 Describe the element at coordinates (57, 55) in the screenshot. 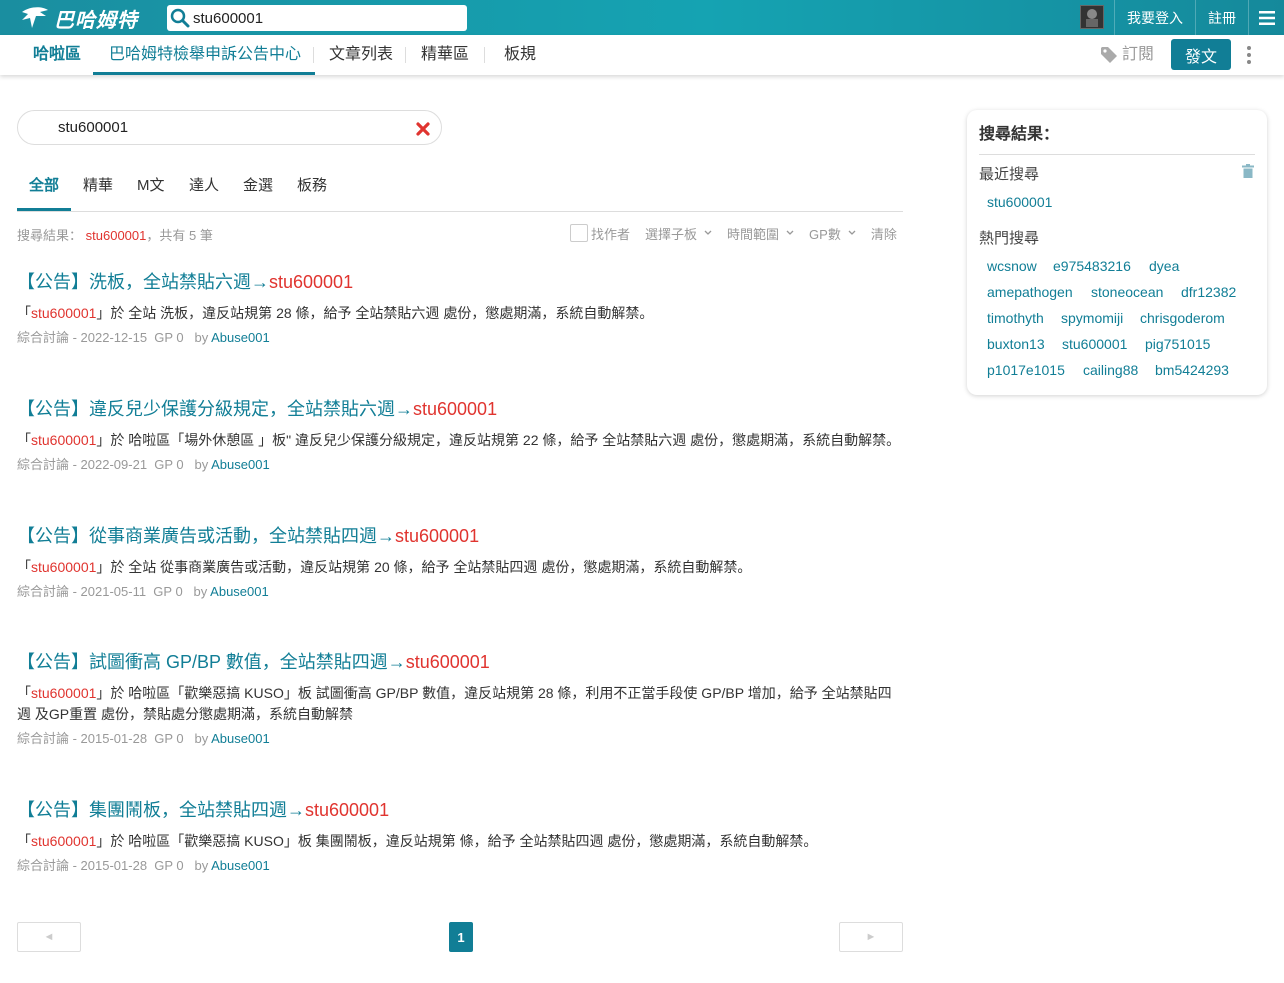

I see `nav-haha-zone: 哈啦區` at that location.